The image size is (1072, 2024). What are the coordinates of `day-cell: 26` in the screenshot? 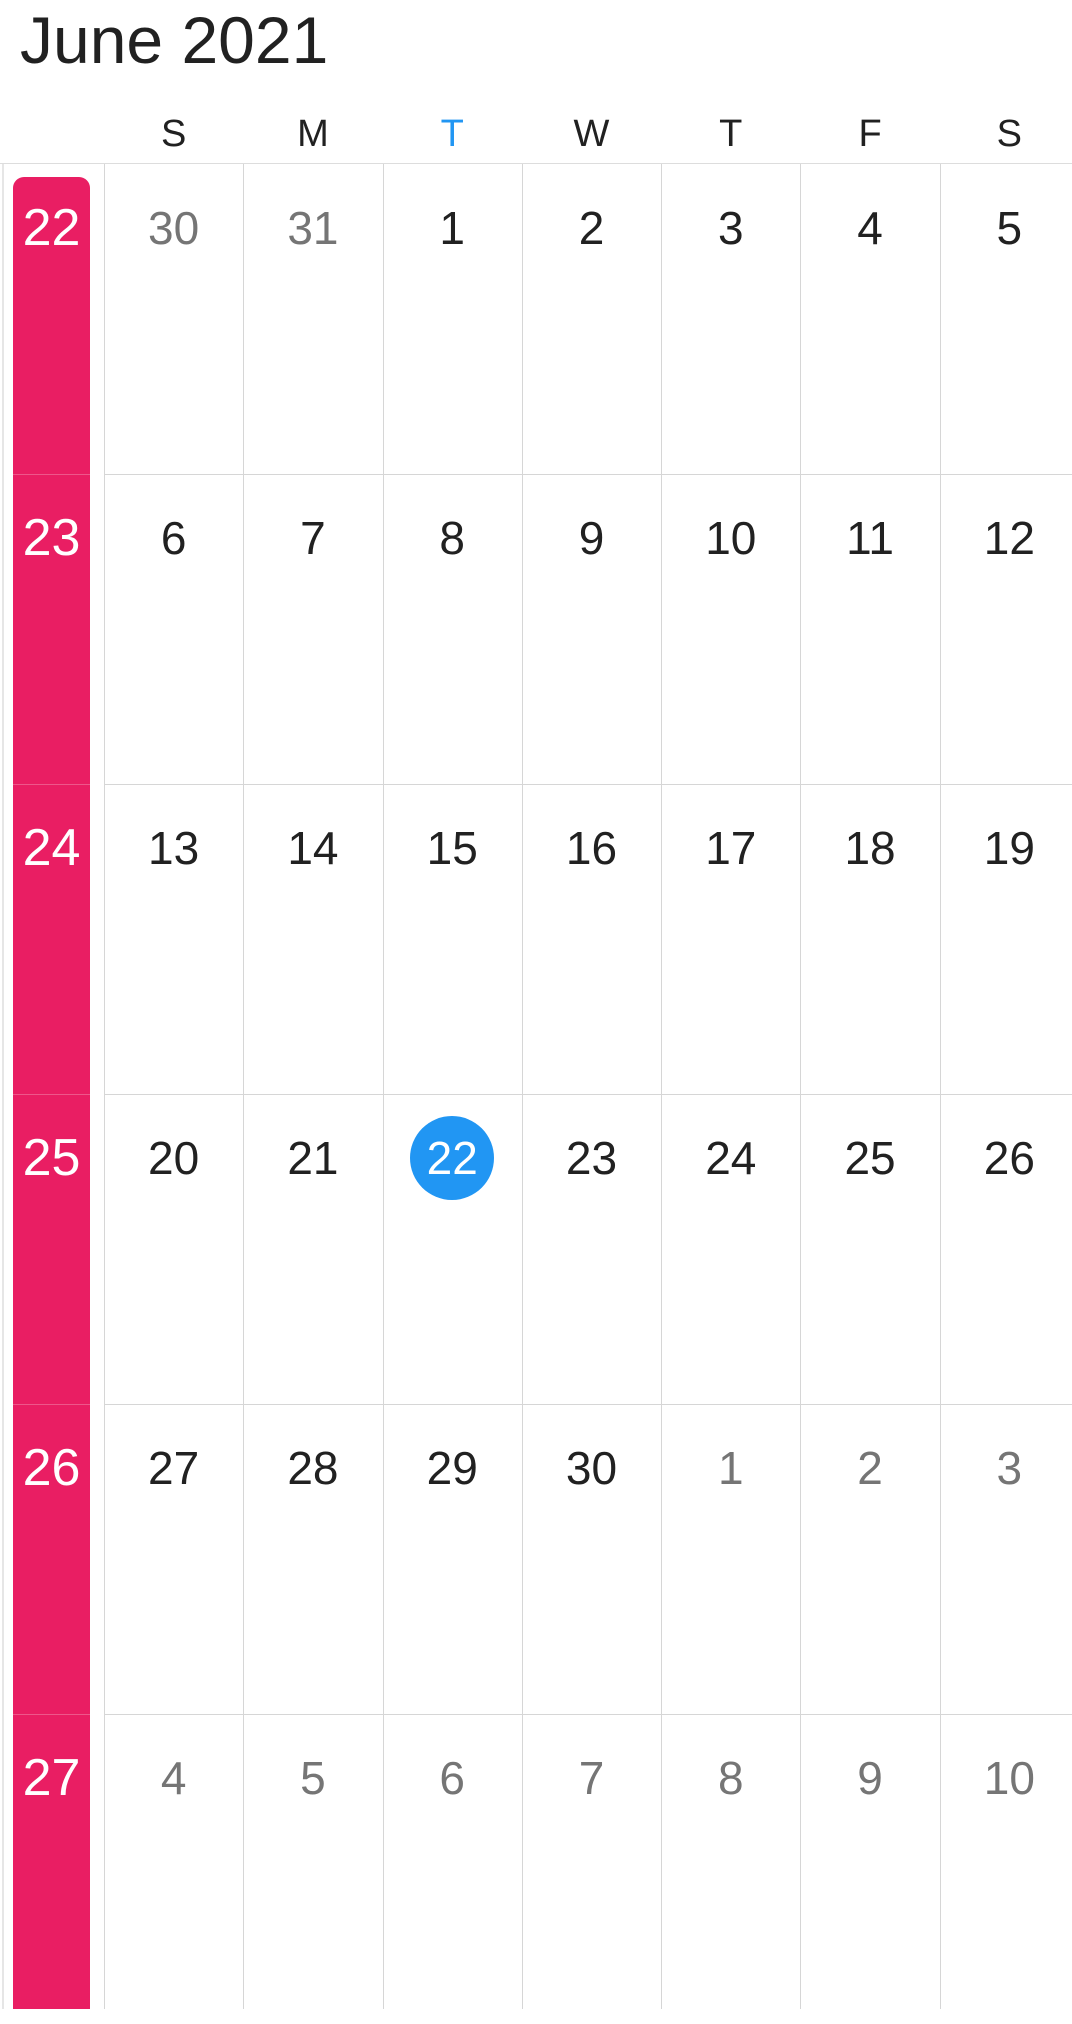 It's located at (1006, 1249).